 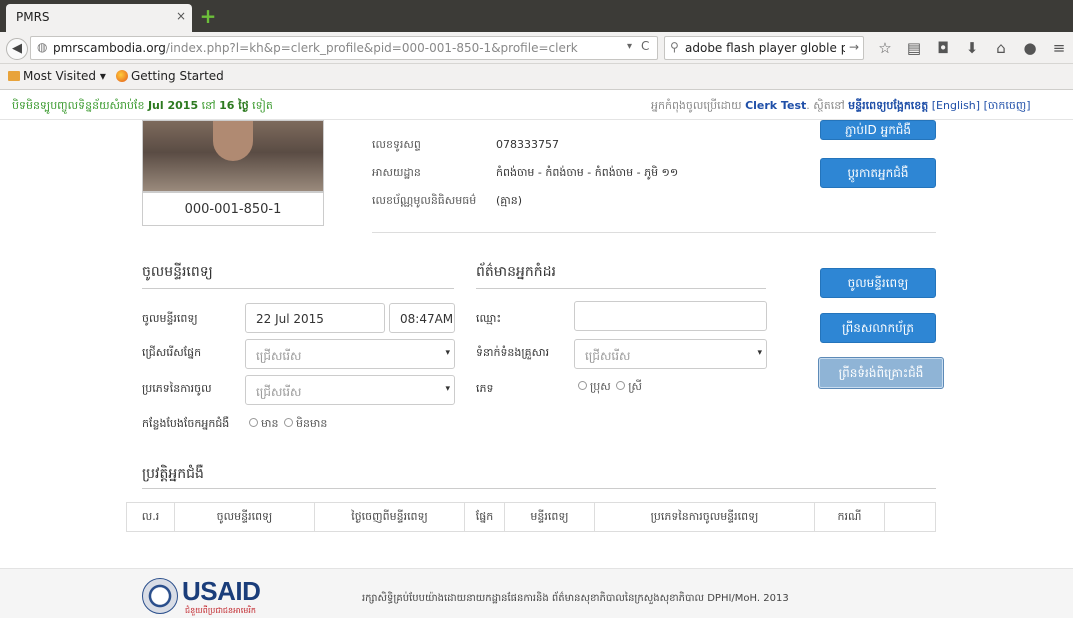 I want to click on patient-photo, so click(x=233, y=156).